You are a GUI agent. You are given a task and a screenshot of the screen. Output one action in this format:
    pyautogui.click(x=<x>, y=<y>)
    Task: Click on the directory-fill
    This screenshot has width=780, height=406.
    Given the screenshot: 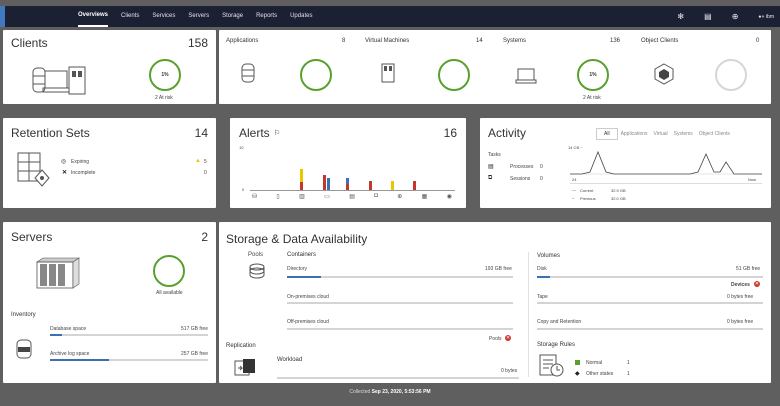 What is the action you would take?
    pyautogui.click(x=304, y=277)
    